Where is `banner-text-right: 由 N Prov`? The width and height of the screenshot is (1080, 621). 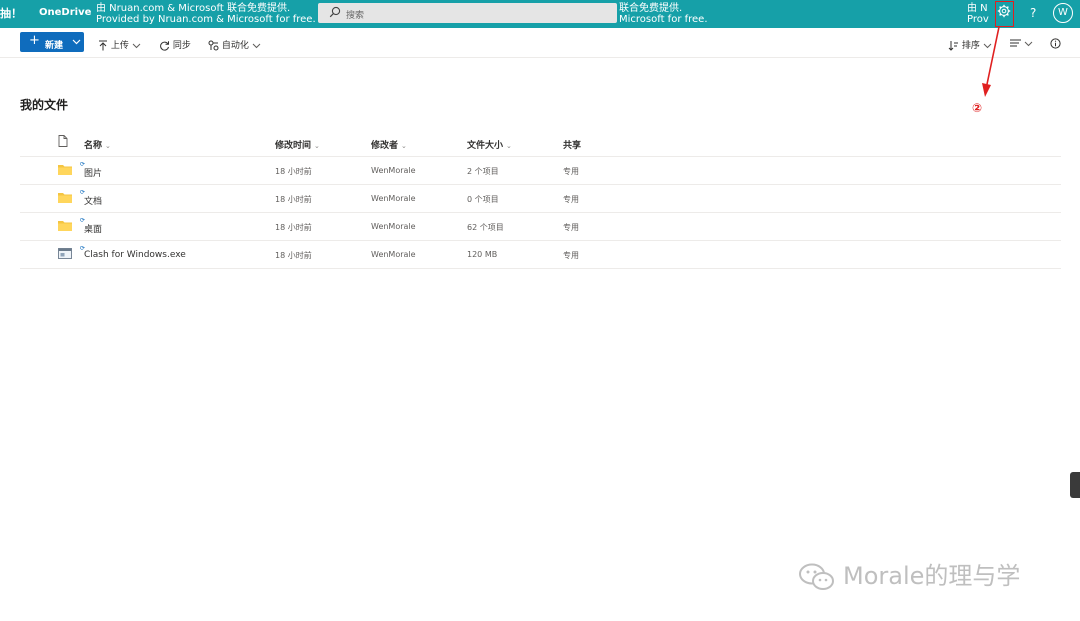
banner-text-right: 由 N Prov is located at coordinates (978, 14).